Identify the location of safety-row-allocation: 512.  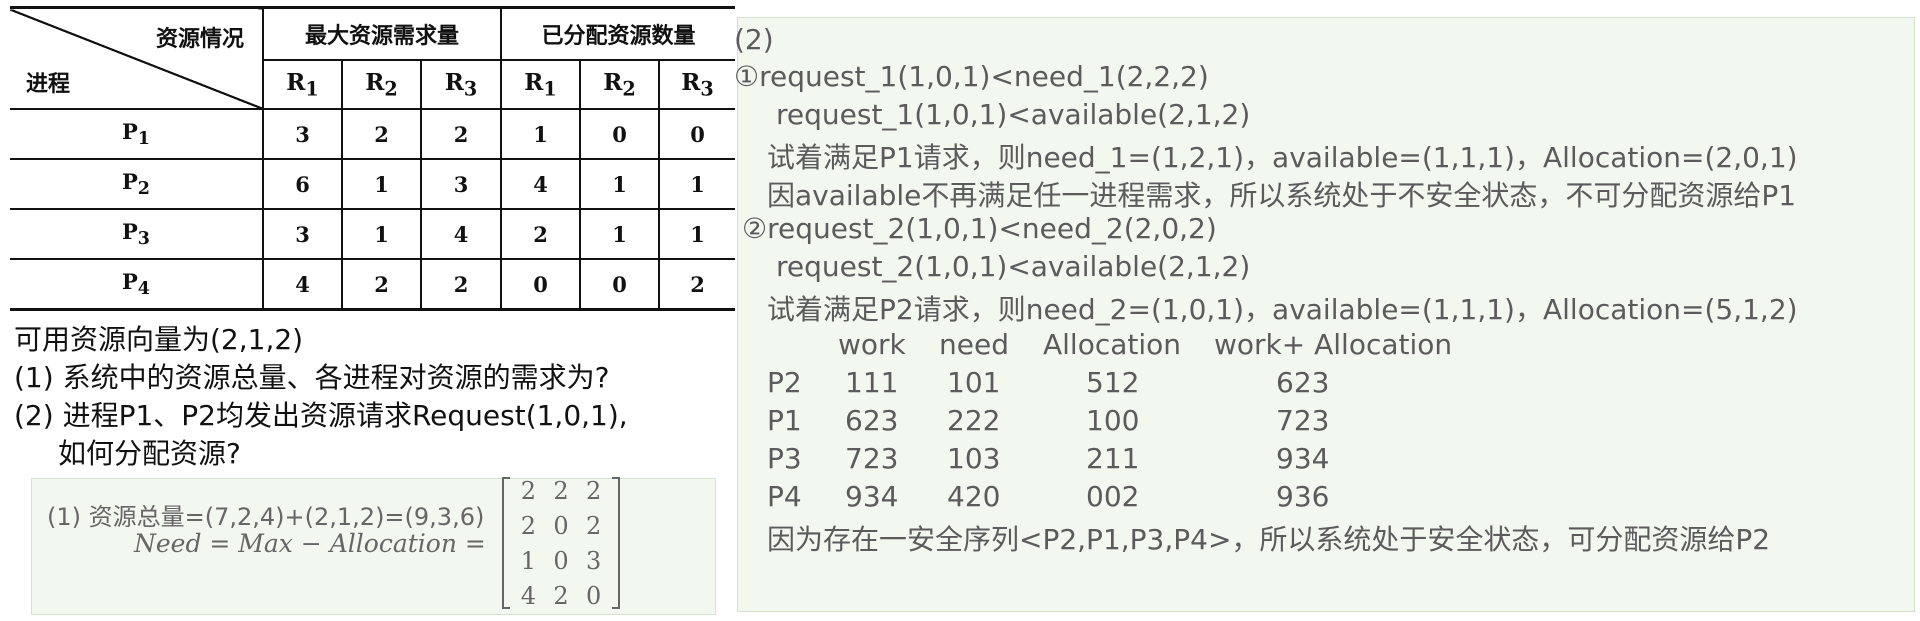
(1113, 382).